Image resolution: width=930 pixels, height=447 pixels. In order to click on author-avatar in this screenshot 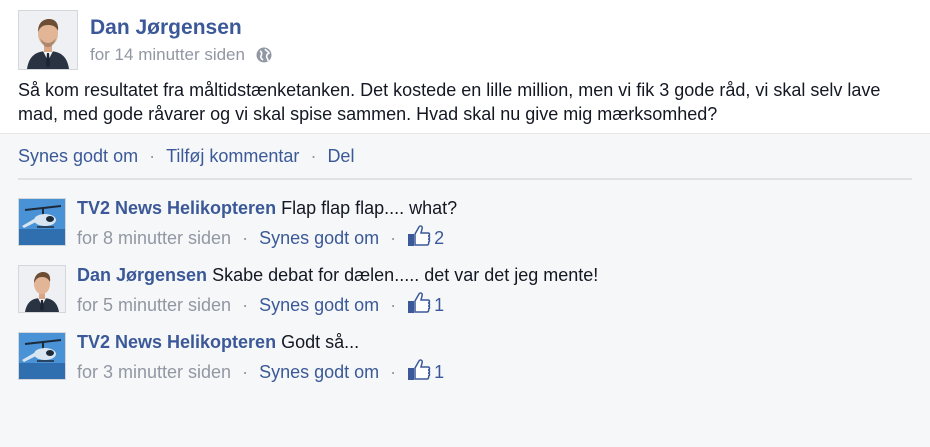, I will do `click(48, 40)`.